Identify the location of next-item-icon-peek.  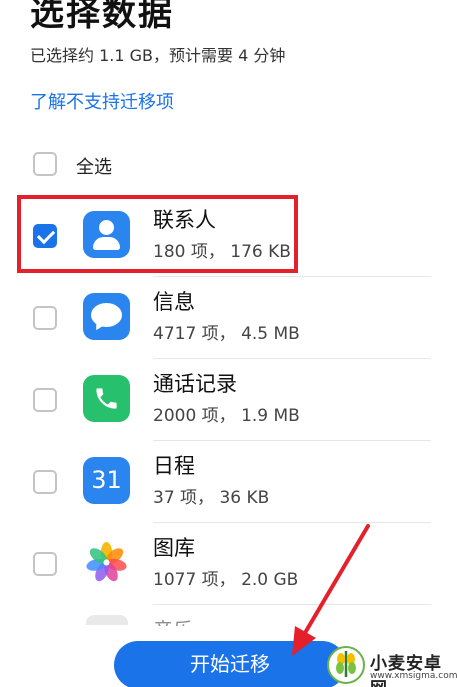
(107, 620).